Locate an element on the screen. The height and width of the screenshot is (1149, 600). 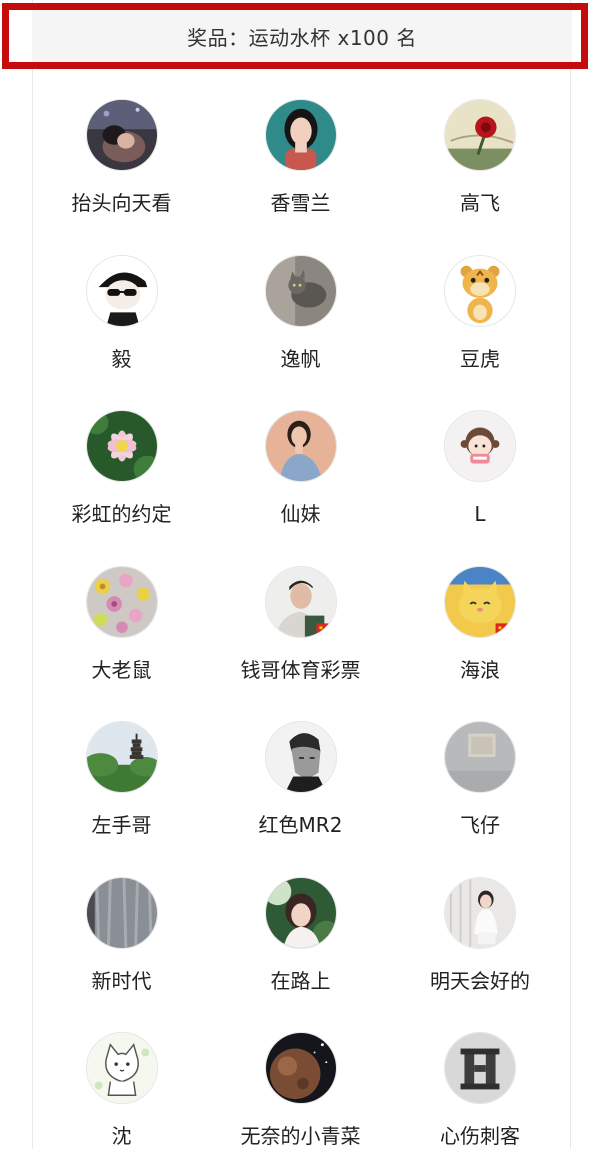
winner-name: 红色MR2 is located at coordinates (300, 825).